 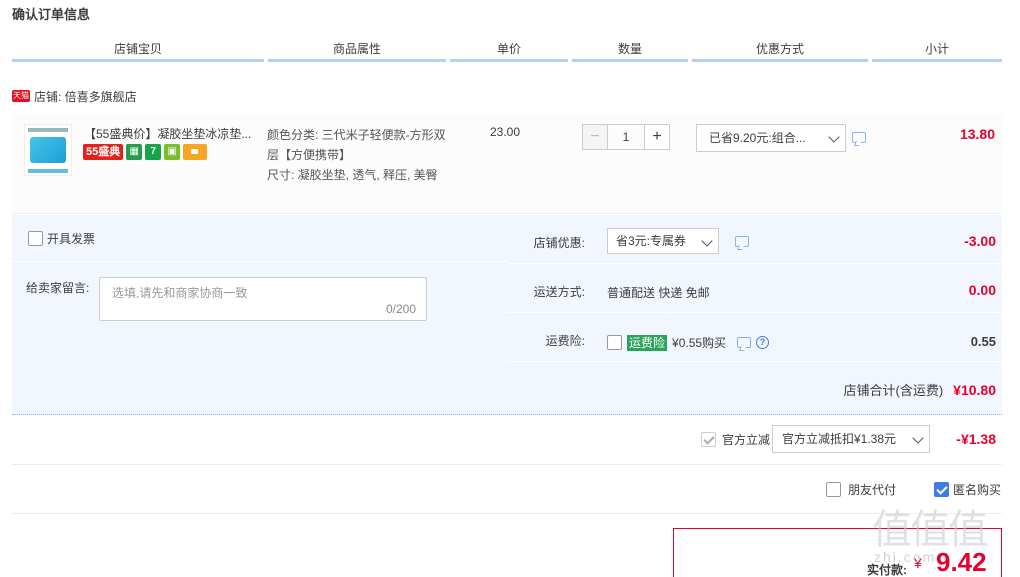 I want to click on insurance-checkbox, so click(x=614, y=342).